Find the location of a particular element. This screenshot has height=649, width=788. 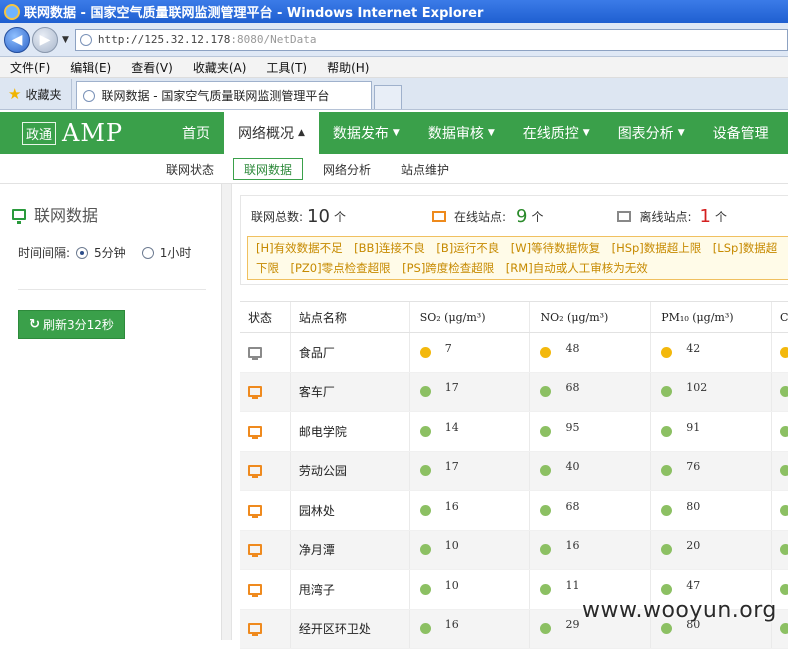

so2-value: 16 is located at coordinates (452, 506).